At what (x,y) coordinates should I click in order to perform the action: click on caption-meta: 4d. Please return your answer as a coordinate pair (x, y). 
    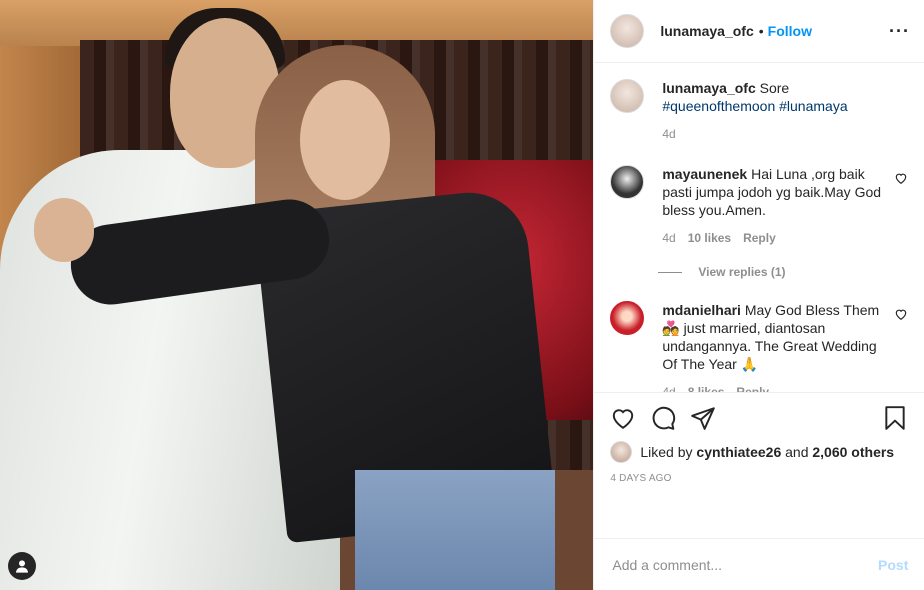
    Looking at the image, I should click on (776, 134).